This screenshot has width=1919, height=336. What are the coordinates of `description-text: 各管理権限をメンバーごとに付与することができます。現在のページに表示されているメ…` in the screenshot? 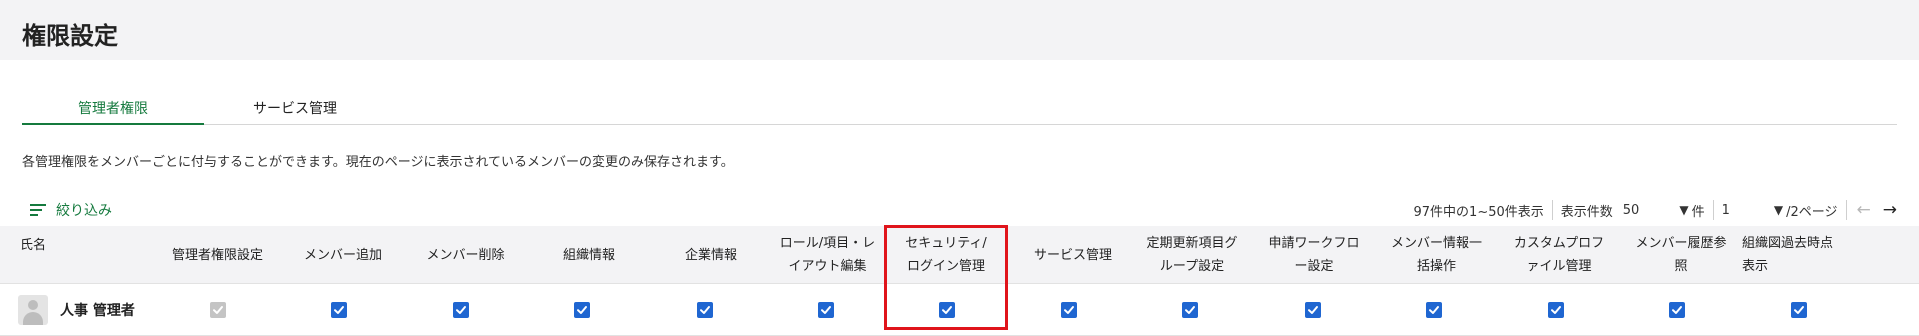 It's located at (378, 162).